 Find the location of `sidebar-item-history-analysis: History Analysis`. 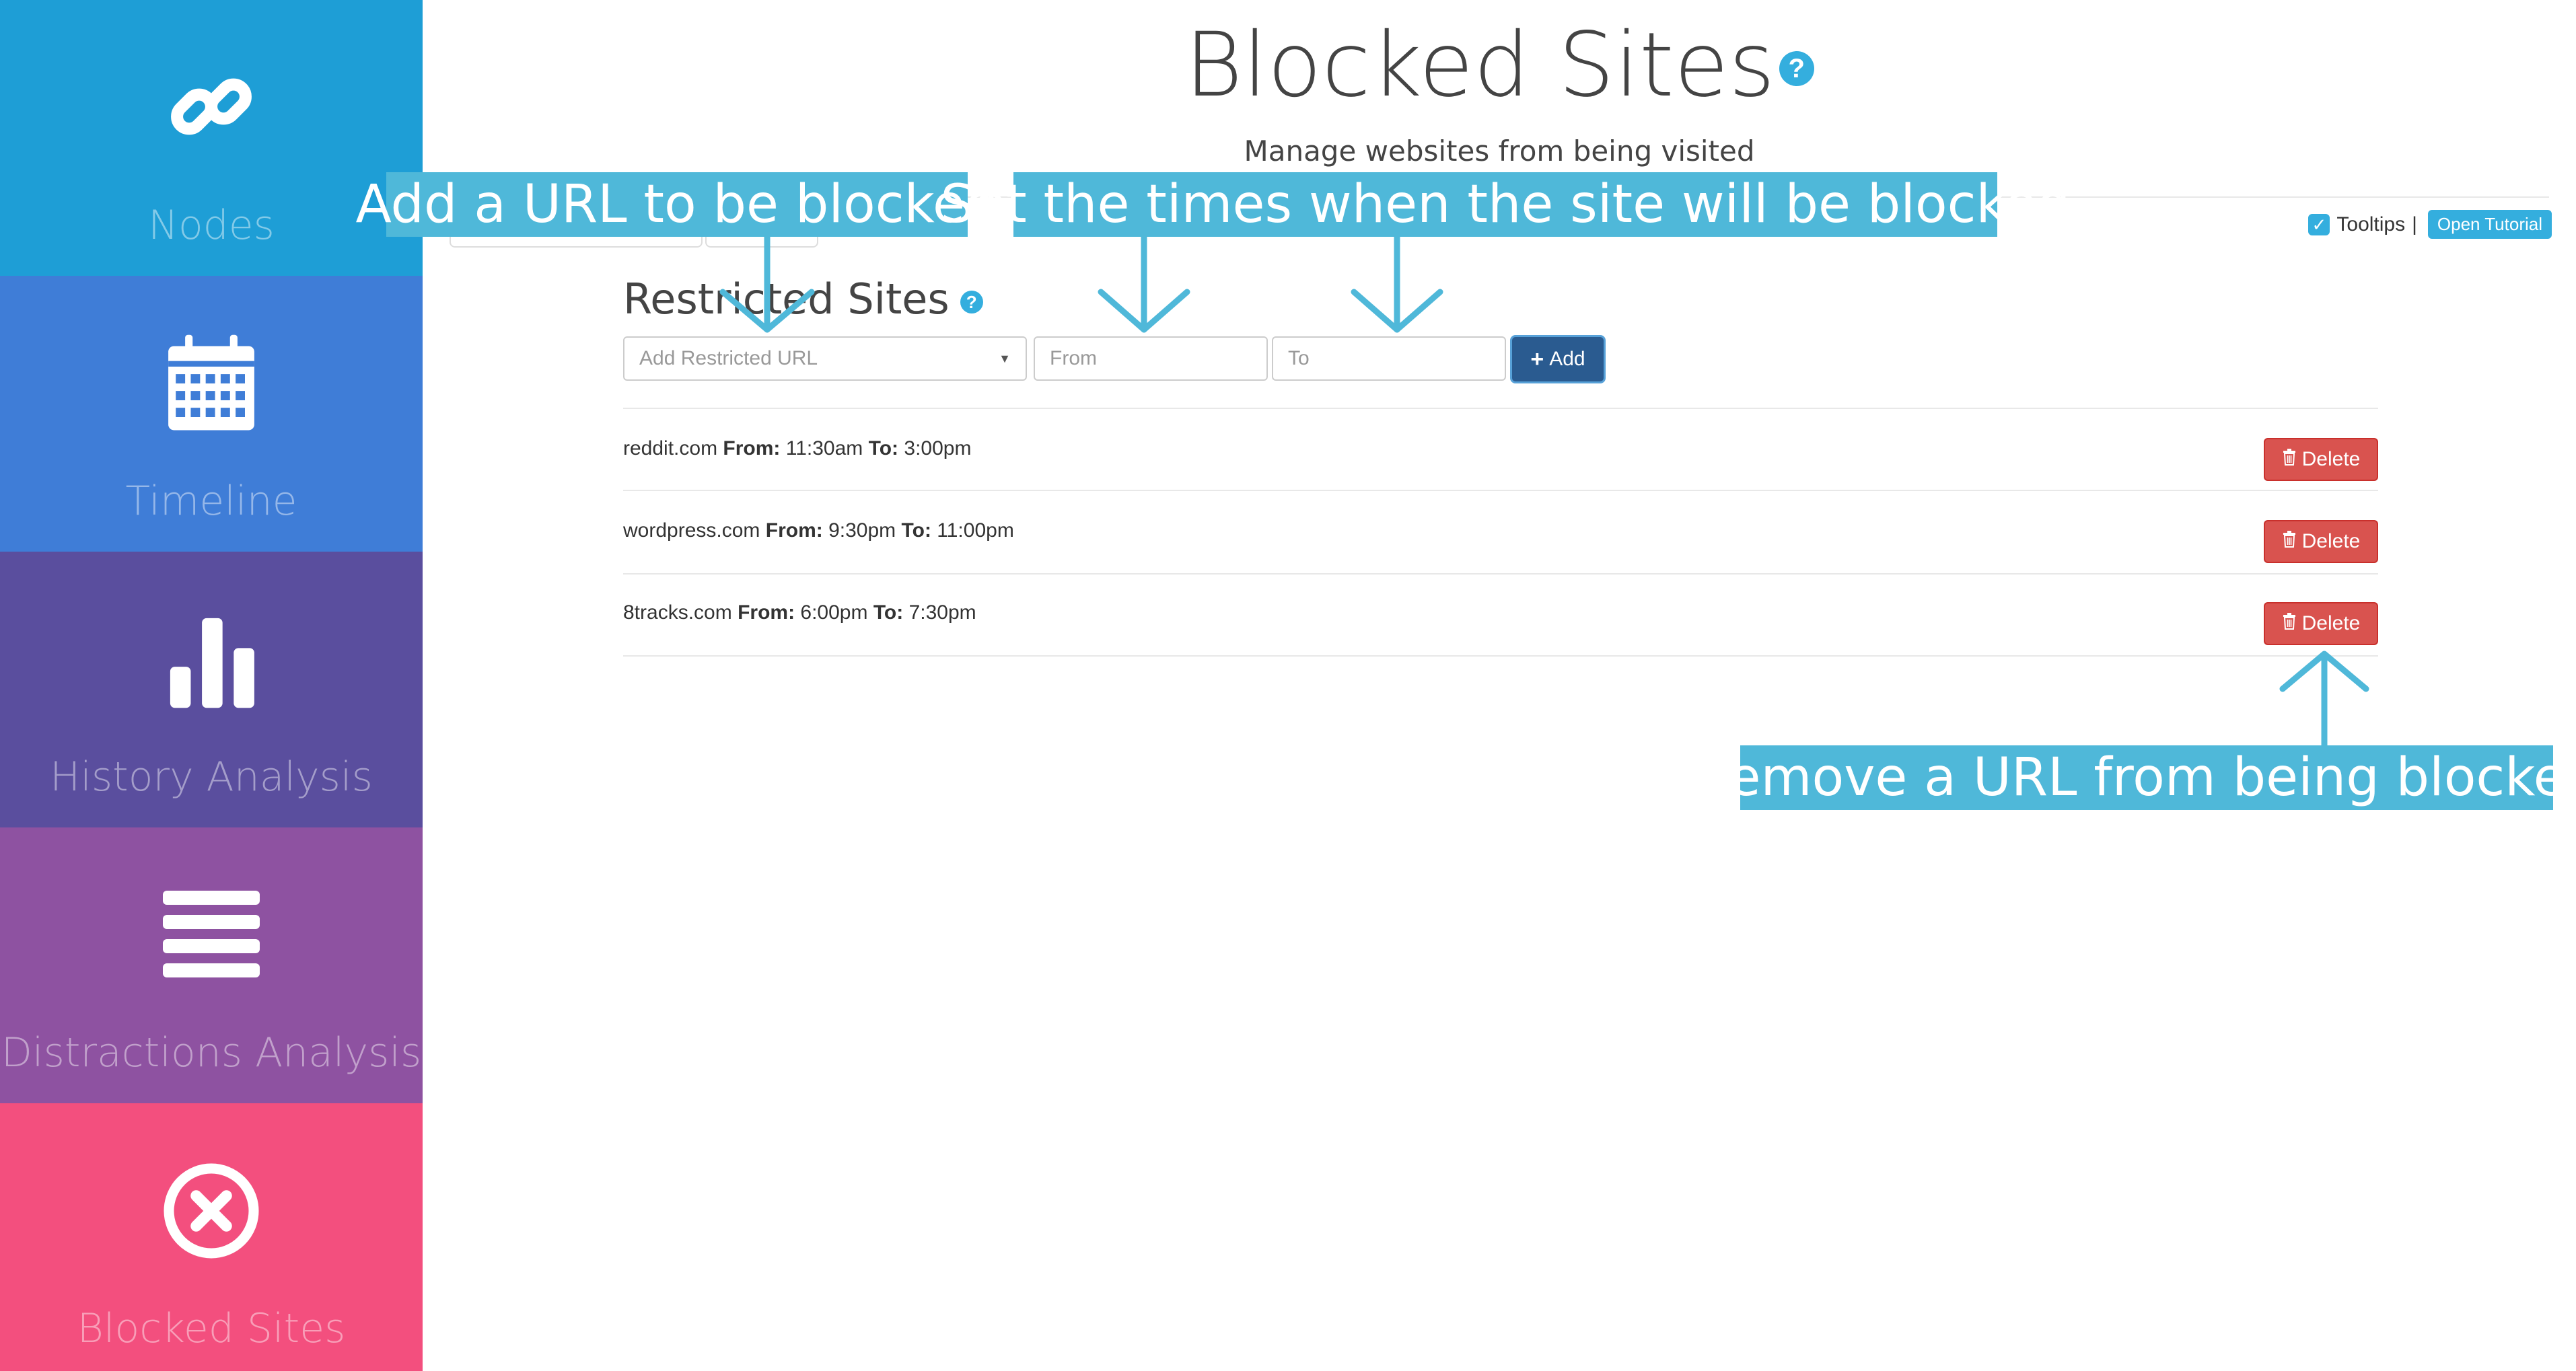

sidebar-item-history-analysis: History Analysis is located at coordinates (211, 690).